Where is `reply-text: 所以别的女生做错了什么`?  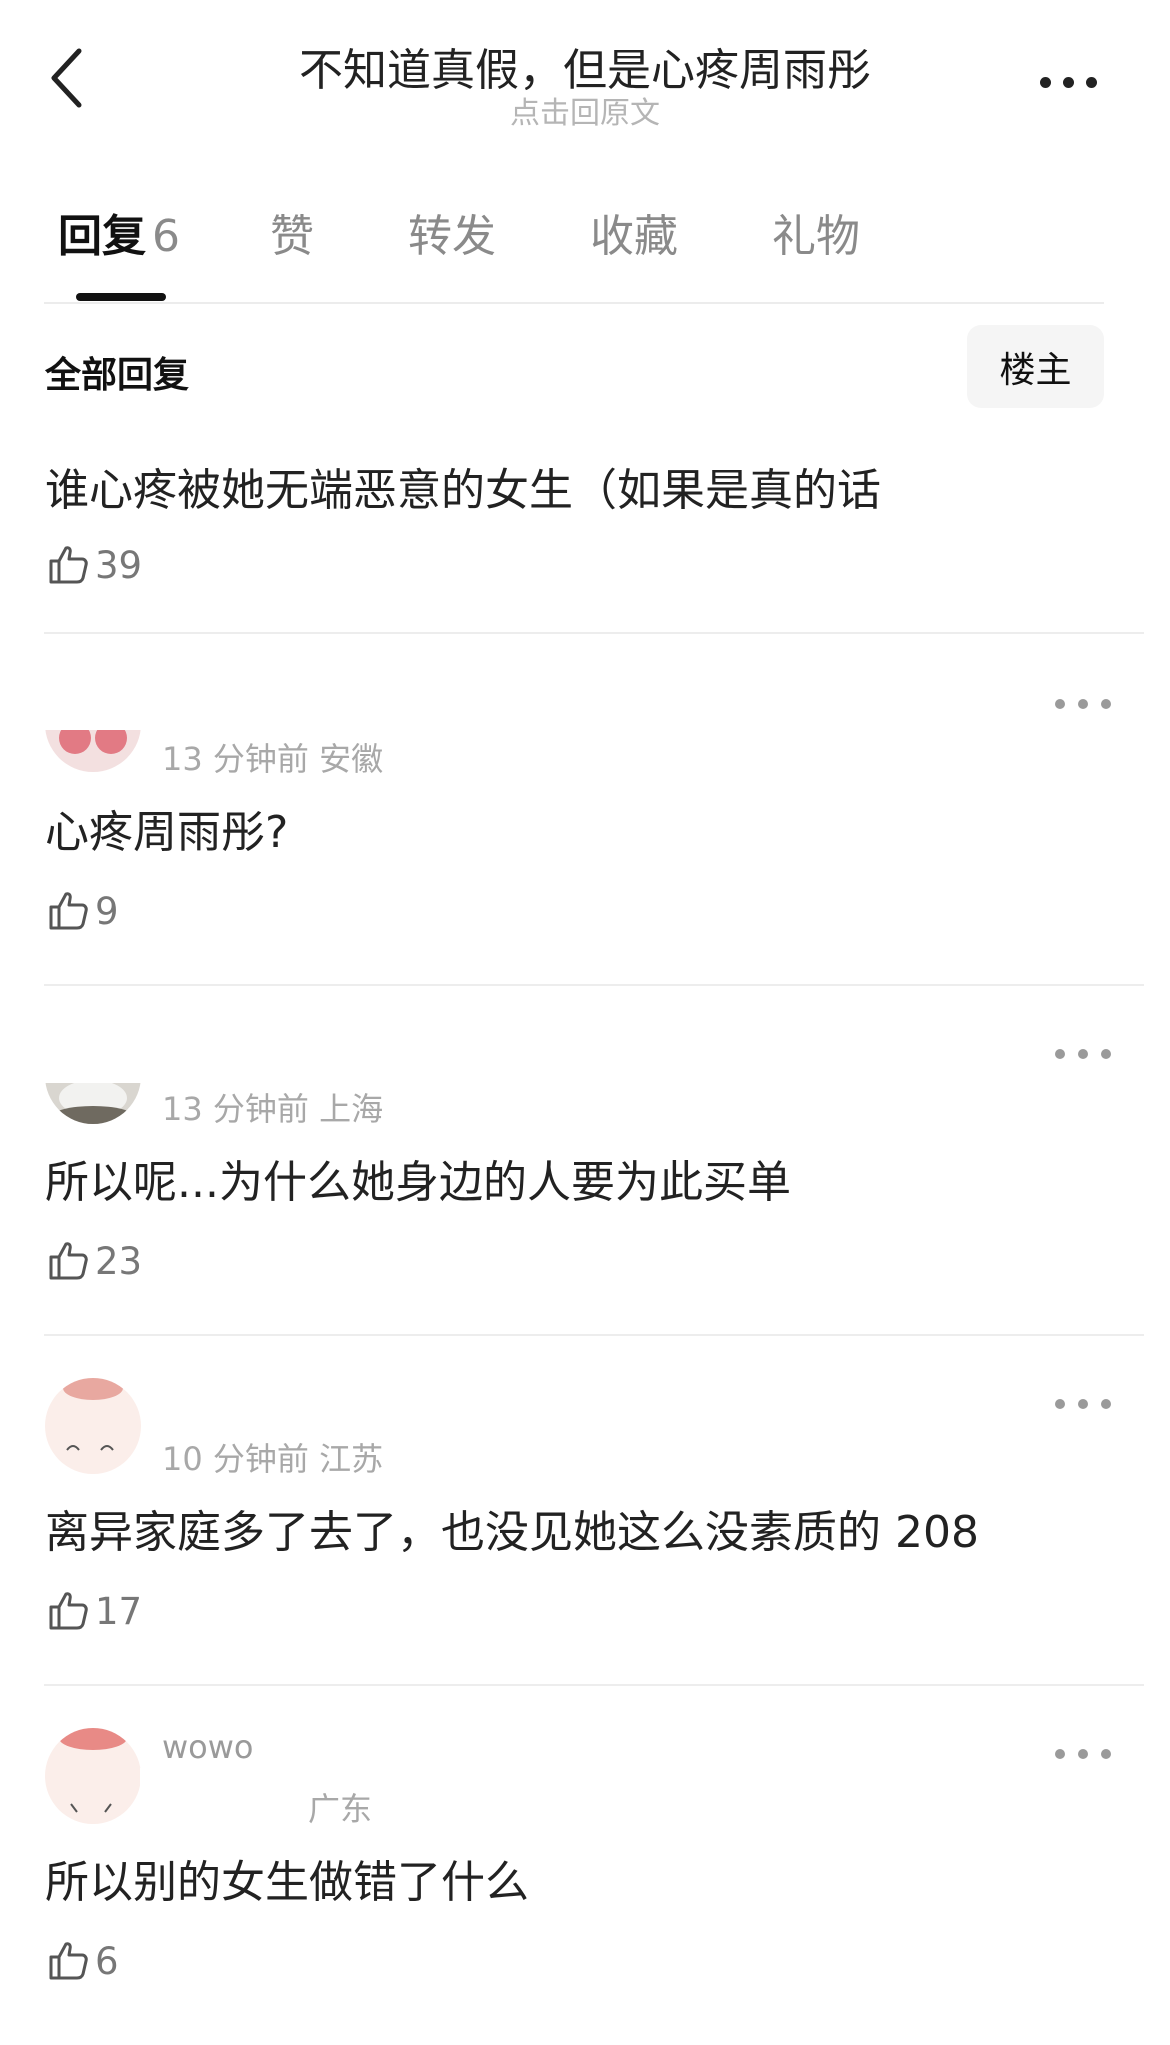
reply-text: 所以别的女生做错了什么 is located at coordinates (287, 1882).